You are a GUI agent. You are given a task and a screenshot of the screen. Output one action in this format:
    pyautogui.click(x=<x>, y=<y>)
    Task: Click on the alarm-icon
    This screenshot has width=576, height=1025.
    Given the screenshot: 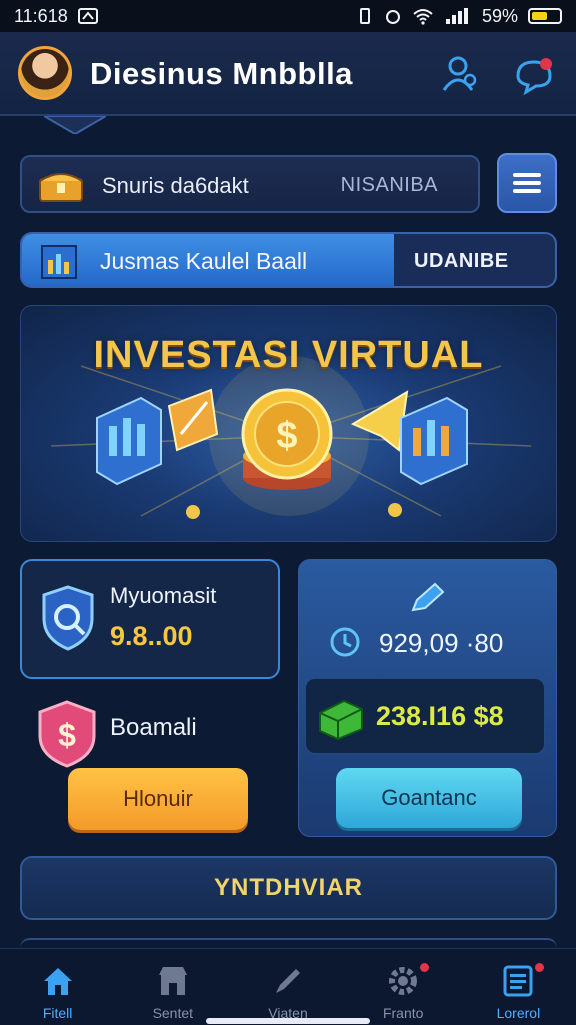 What is the action you would take?
    pyautogui.click(x=392, y=17)
    